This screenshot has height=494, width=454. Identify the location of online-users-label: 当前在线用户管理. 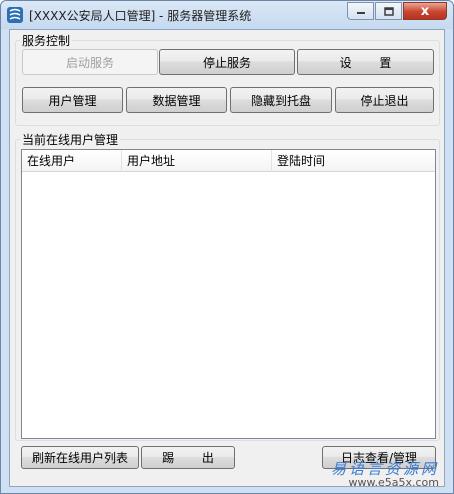
(70, 139).